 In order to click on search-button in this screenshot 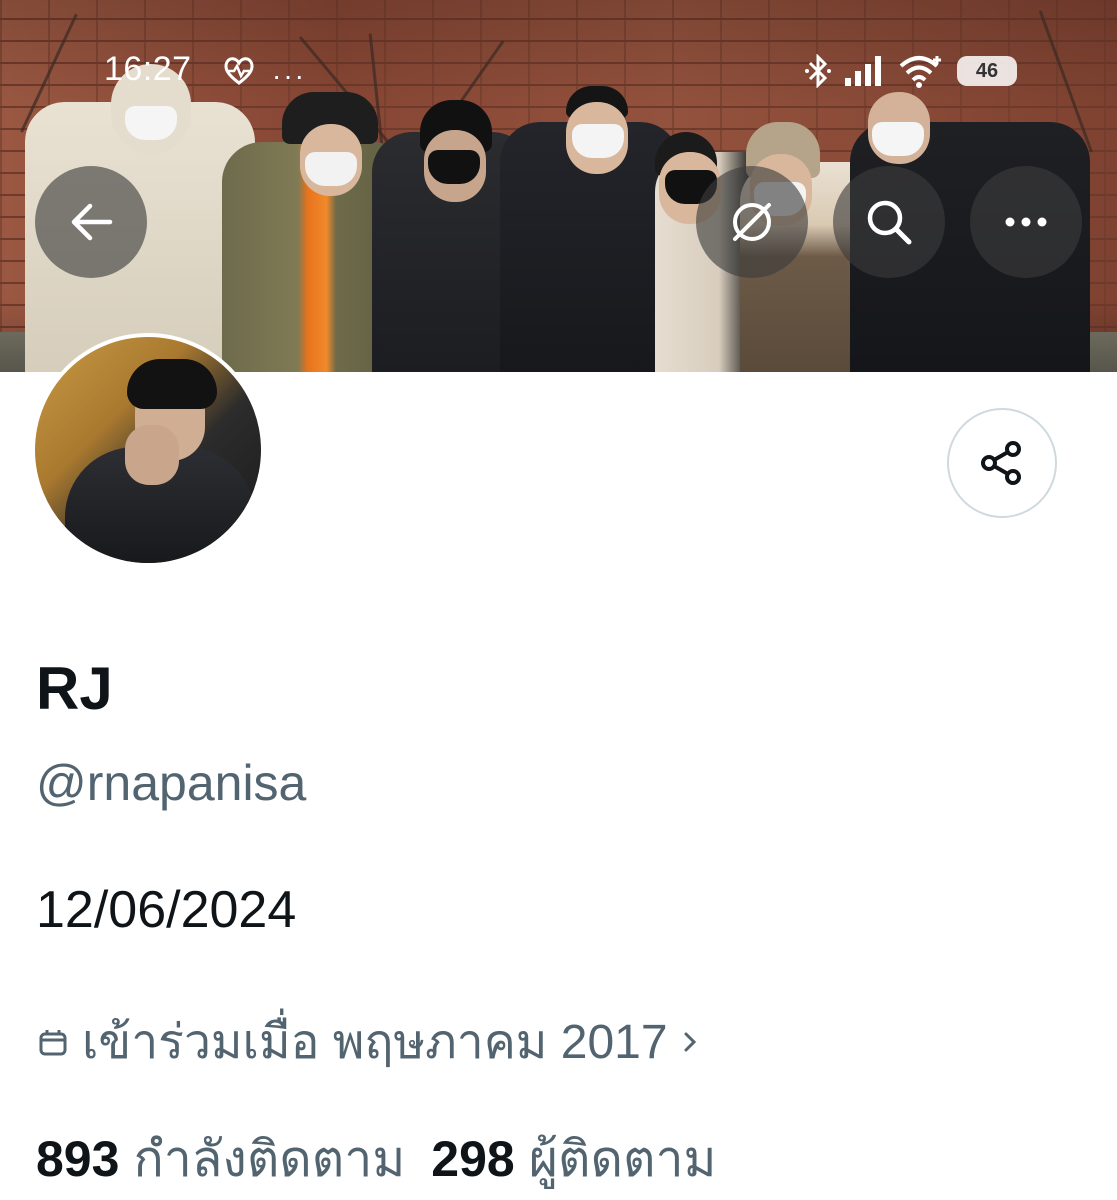, I will do `click(889, 222)`.